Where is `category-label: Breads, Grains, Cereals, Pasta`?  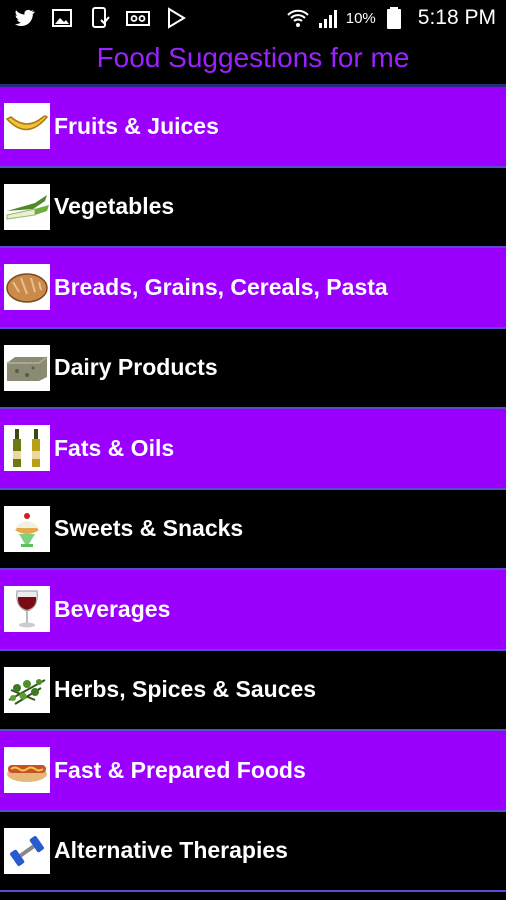
category-label: Breads, Grains, Cereals, Pasta is located at coordinates (221, 286).